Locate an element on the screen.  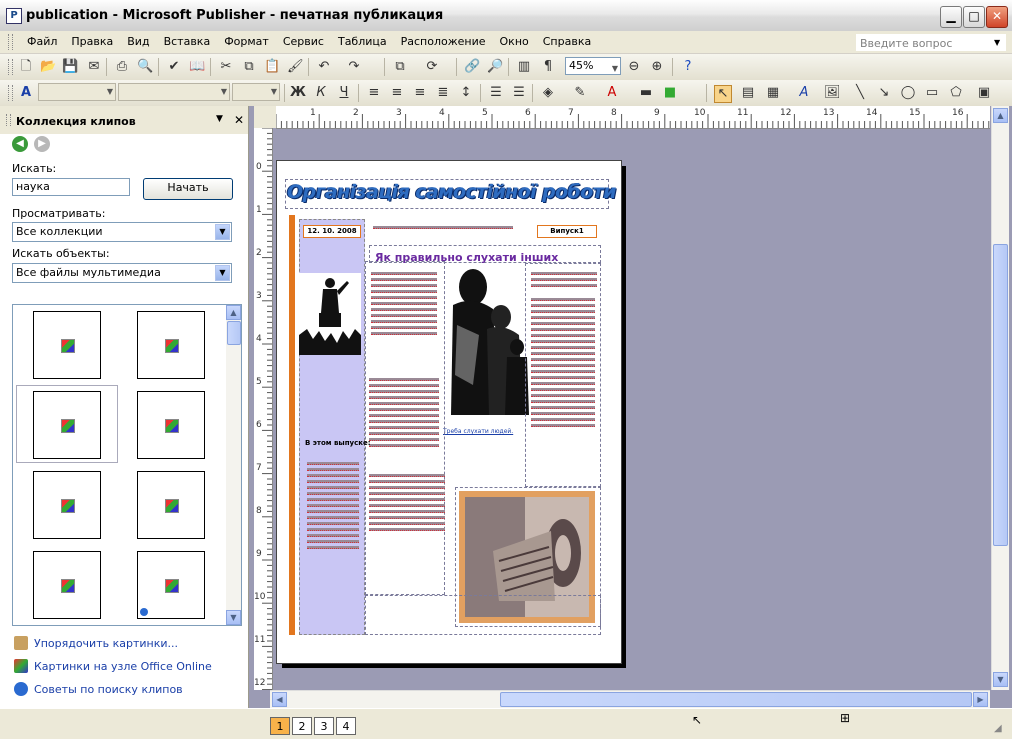
go-button: Начать is located at coordinates (188, 189).